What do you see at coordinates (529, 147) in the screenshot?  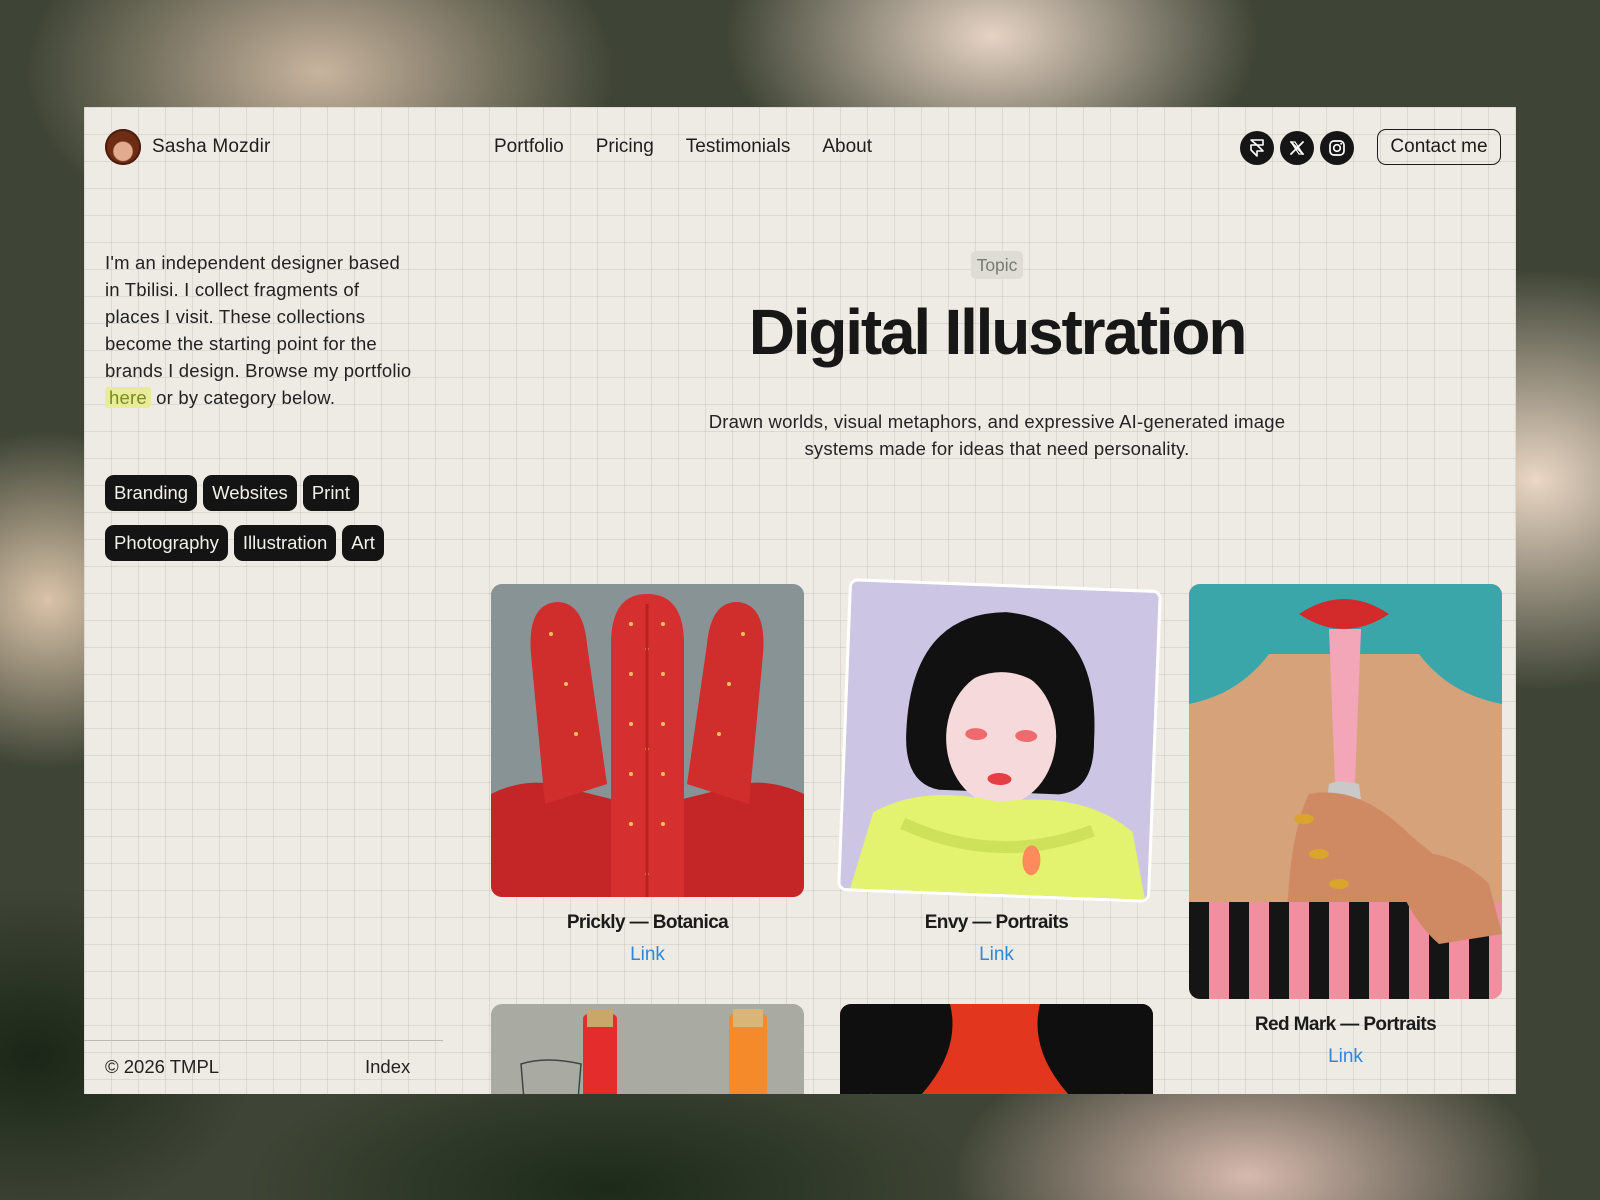 I see `nav-portfolio: Portfolio` at bounding box center [529, 147].